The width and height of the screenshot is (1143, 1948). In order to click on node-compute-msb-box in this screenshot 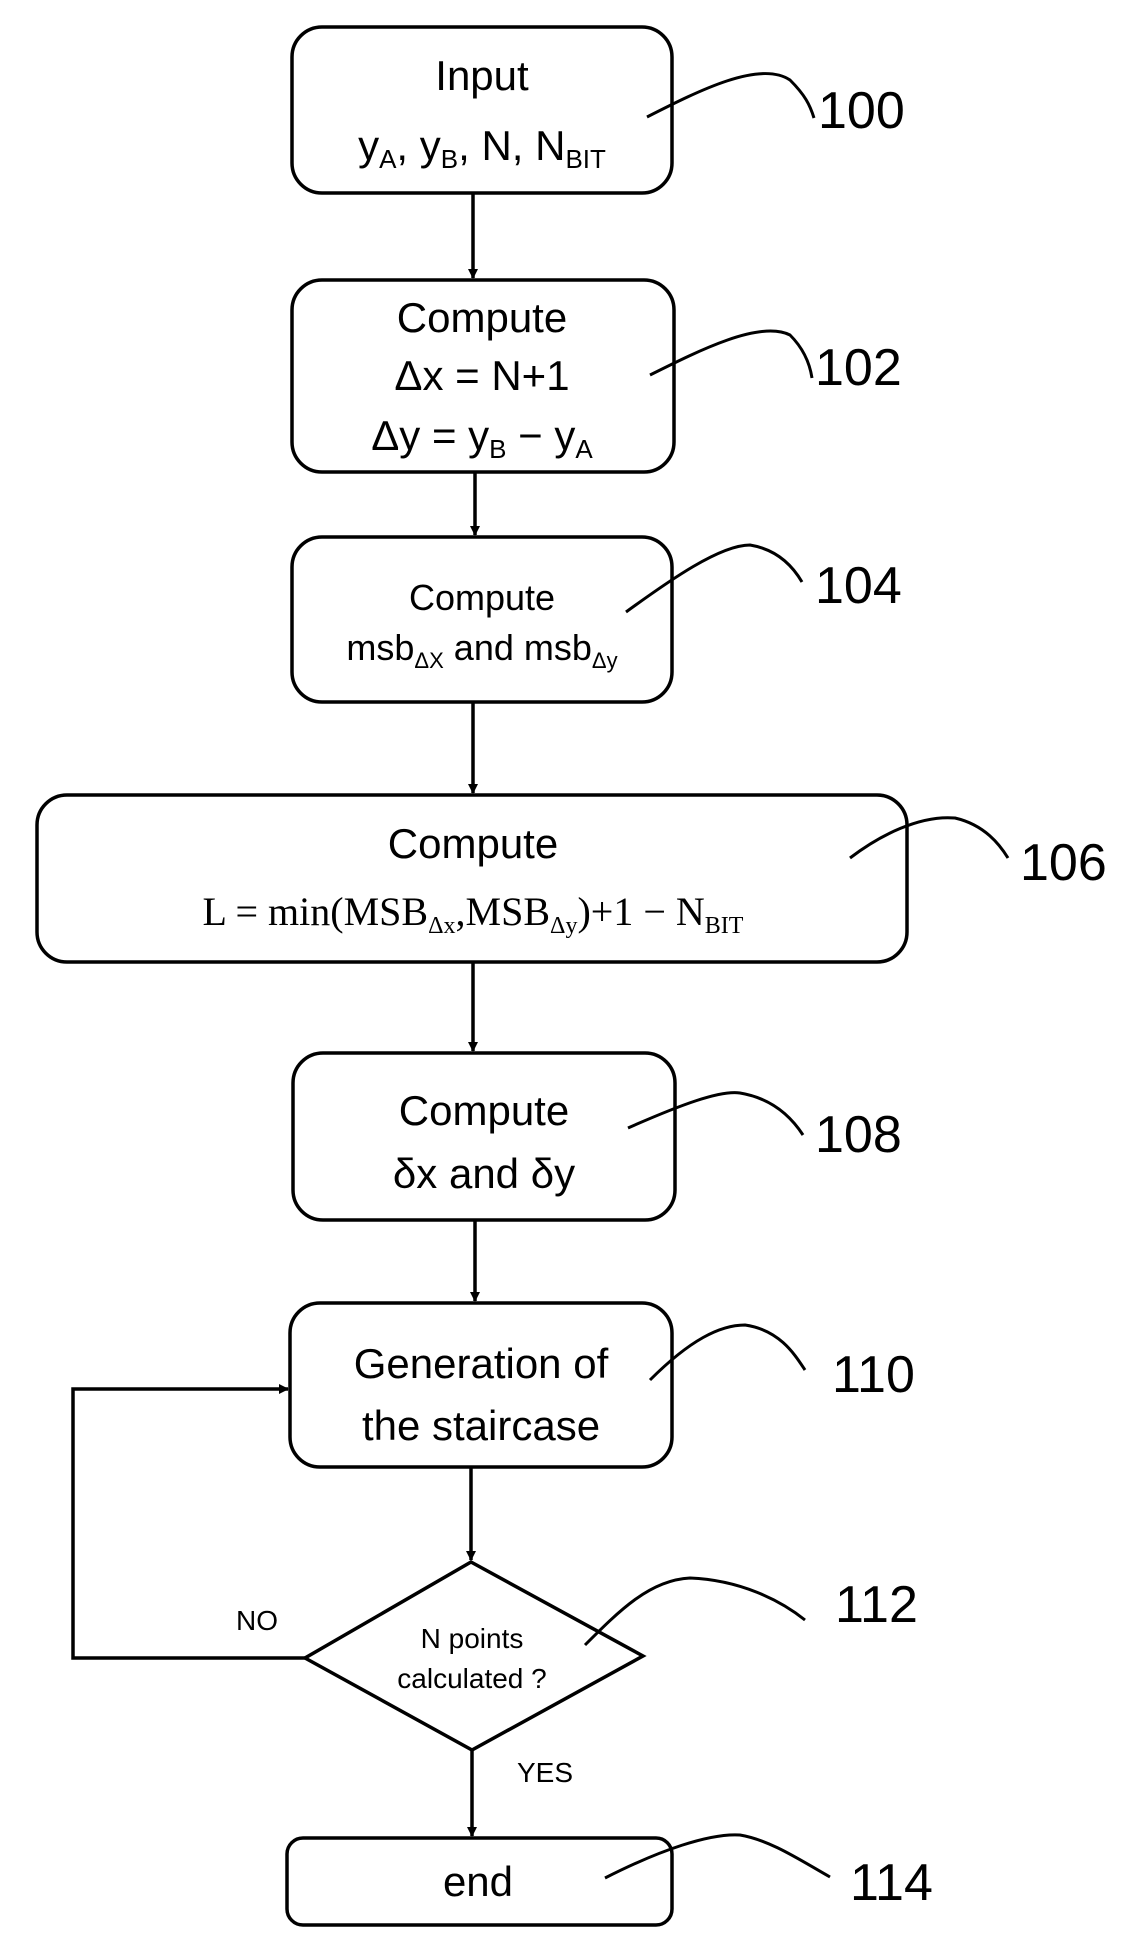, I will do `click(482, 619)`.